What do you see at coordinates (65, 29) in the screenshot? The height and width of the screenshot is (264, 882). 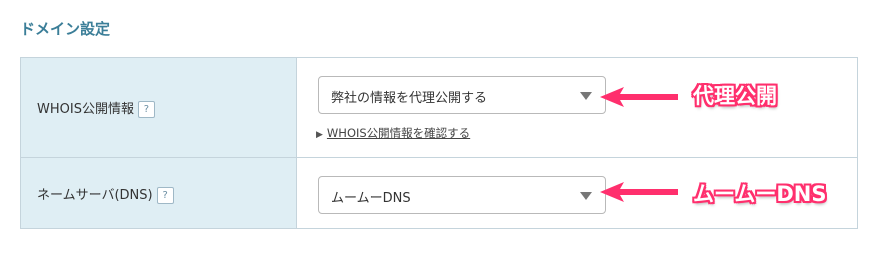 I see `section-title: ドメイン設定` at bounding box center [65, 29].